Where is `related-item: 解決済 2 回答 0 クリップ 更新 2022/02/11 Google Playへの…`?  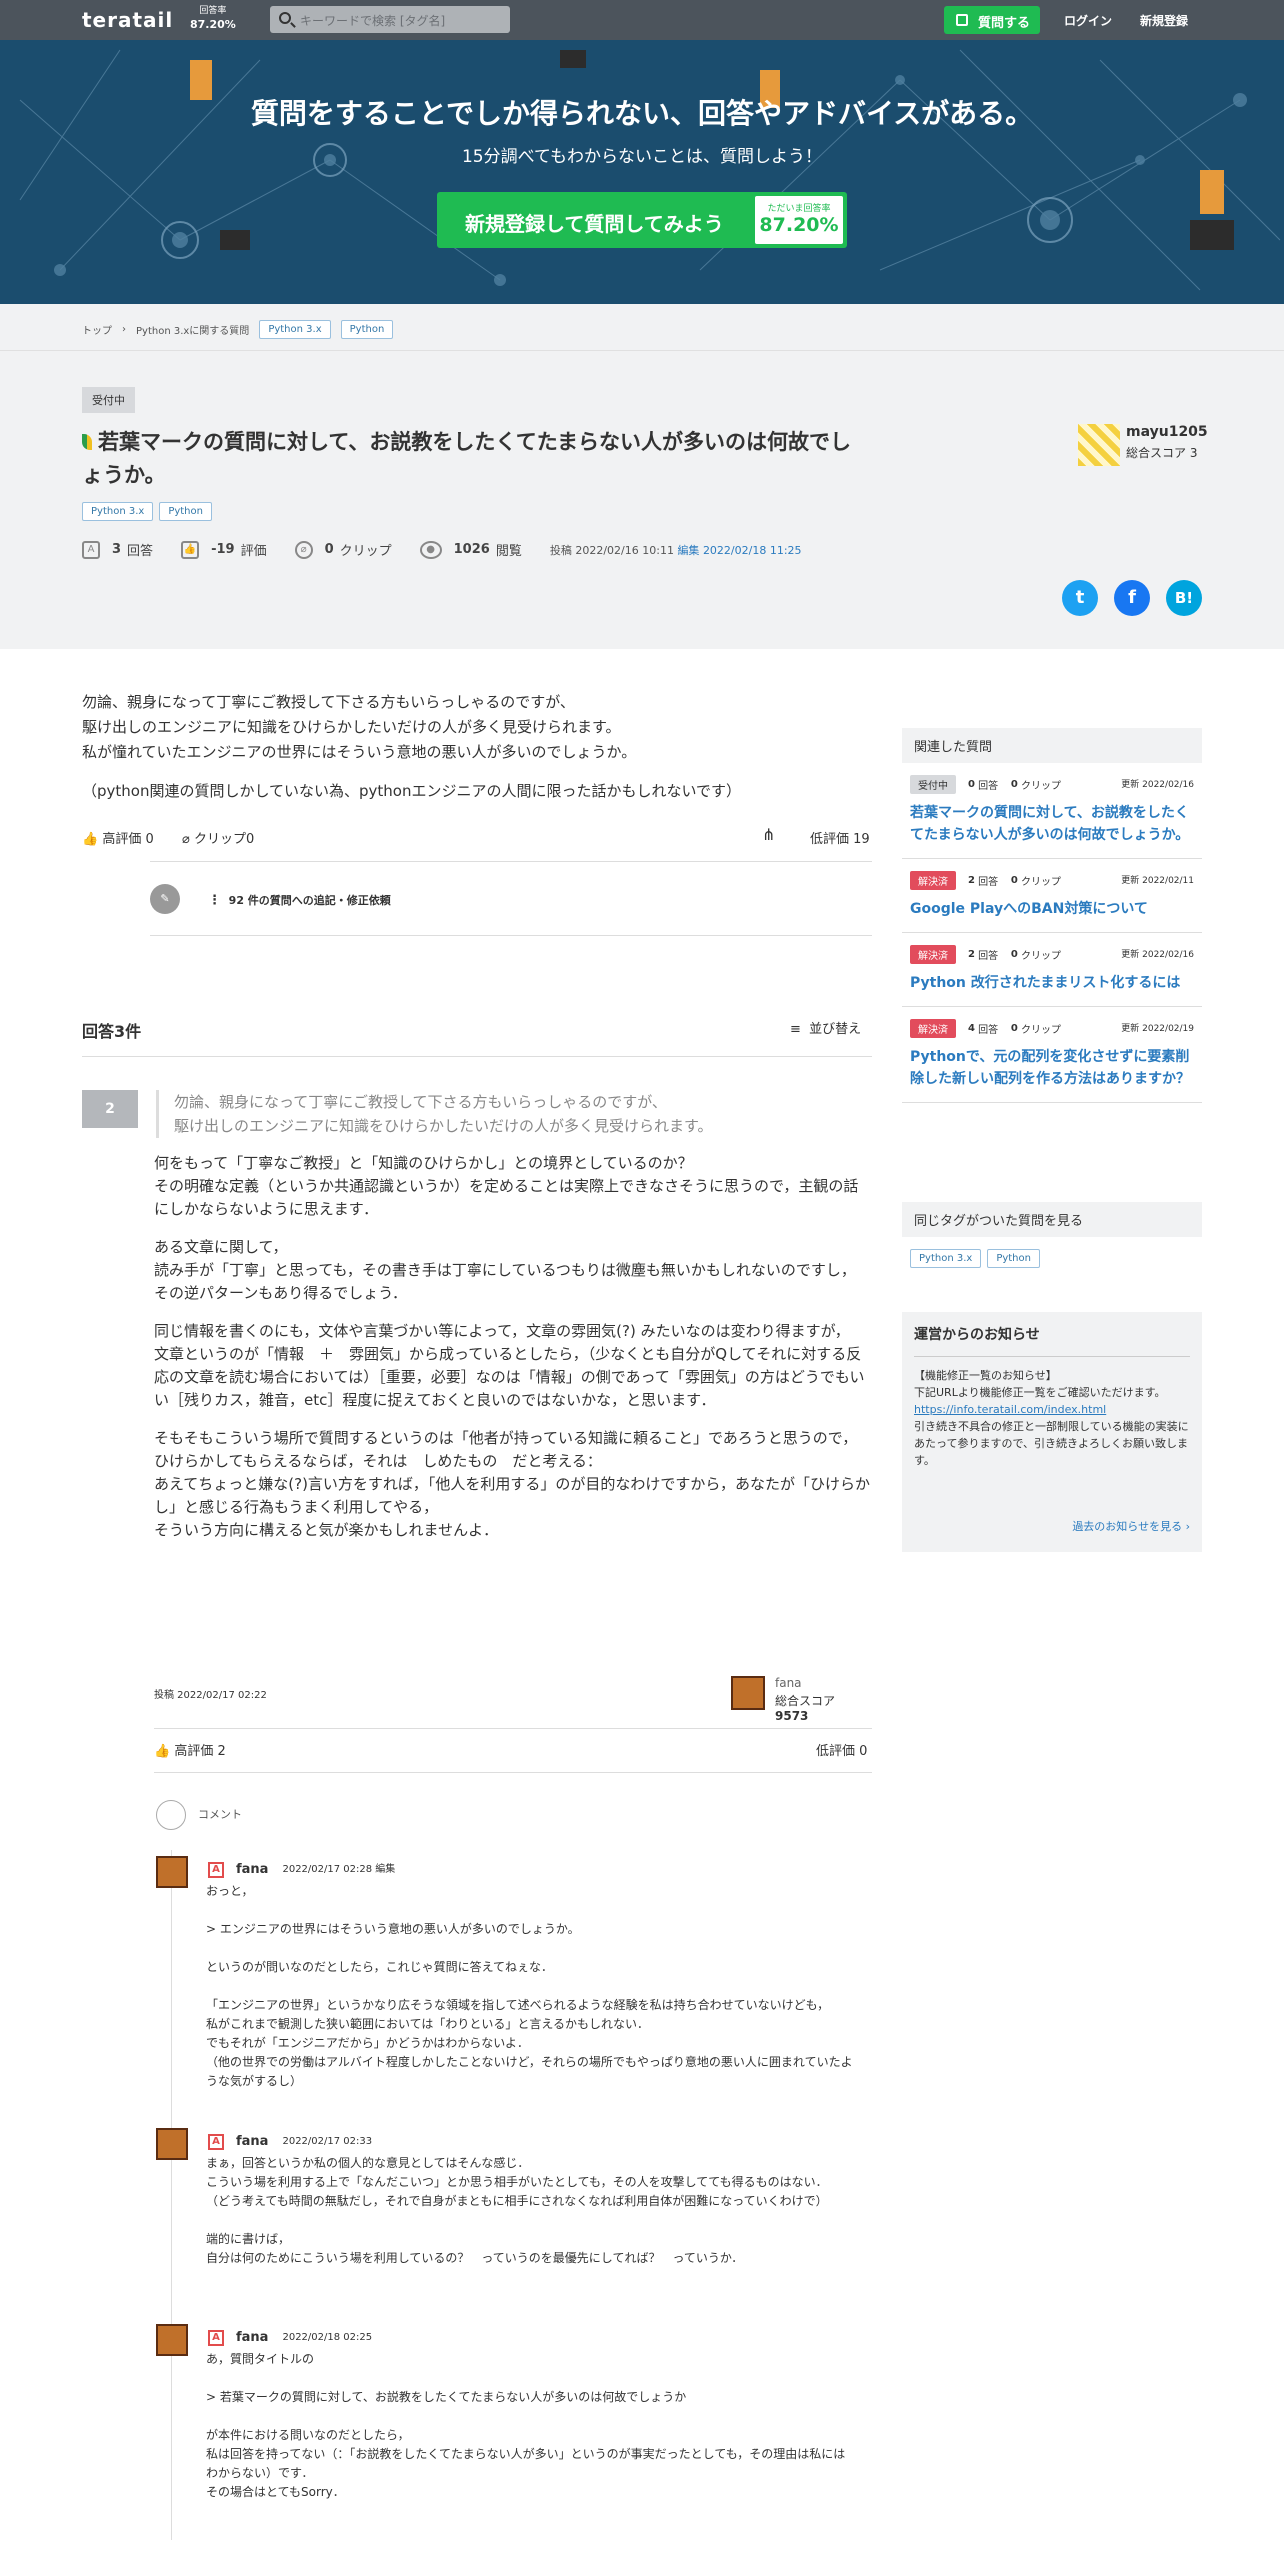 related-item: 解決済 2 回答 0 クリップ 更新 2022/02/11 Google Playへの… is located at coordinates (1052, 896).